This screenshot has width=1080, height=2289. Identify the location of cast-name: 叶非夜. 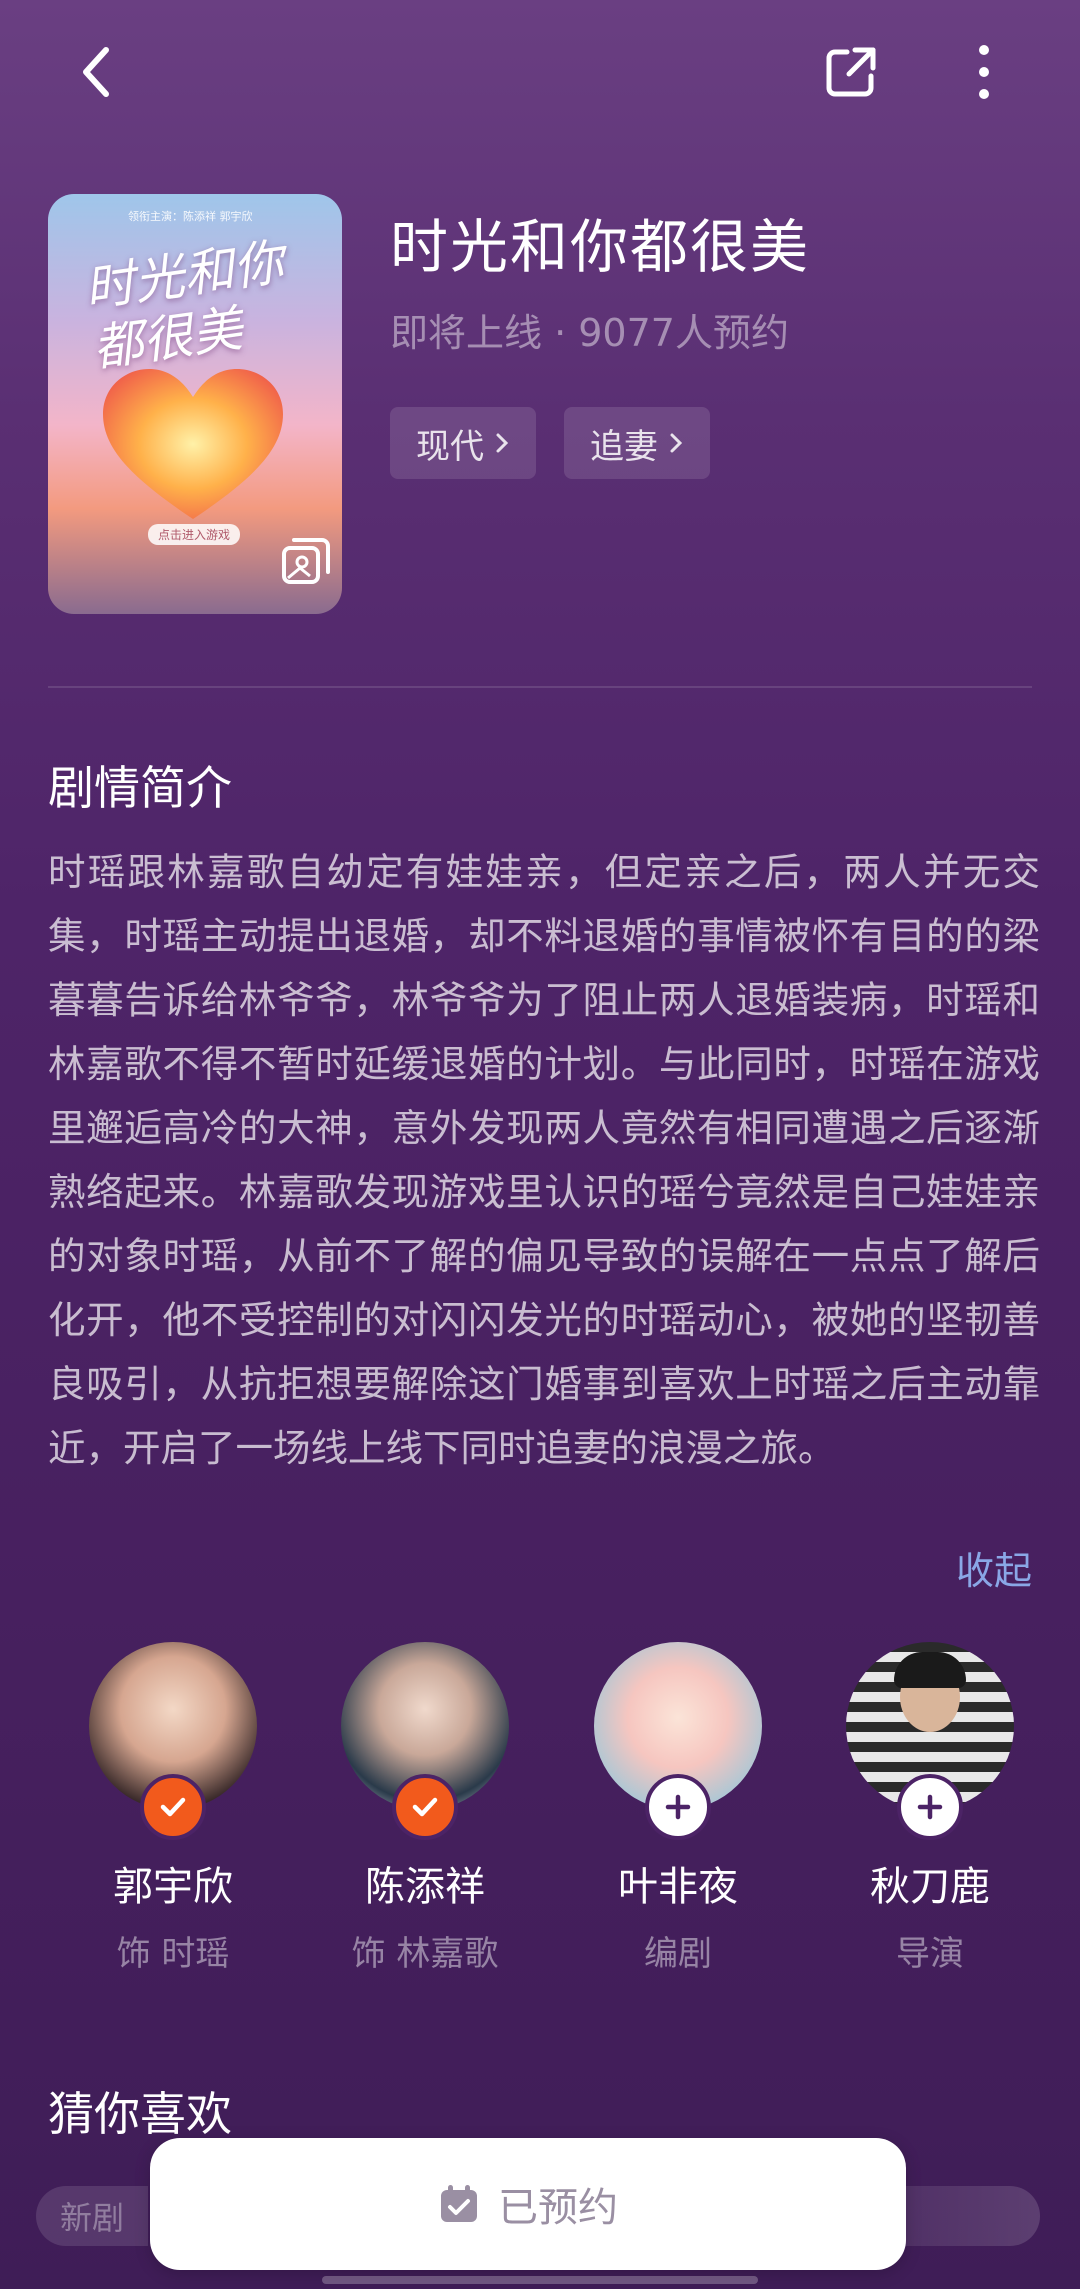
(678, 1887).